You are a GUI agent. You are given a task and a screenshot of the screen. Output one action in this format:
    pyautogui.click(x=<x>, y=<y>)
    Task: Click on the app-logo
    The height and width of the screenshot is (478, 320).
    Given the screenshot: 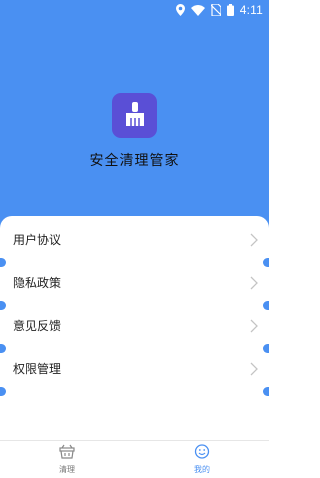 What is the action you would take?
    pyautogui.click(x=134, y=115)
    